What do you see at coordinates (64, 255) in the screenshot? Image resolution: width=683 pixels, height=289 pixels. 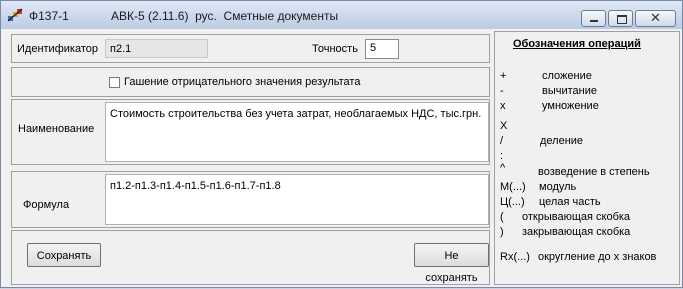 I see `save-button: Сохранять` at bounding box center [64, 255].